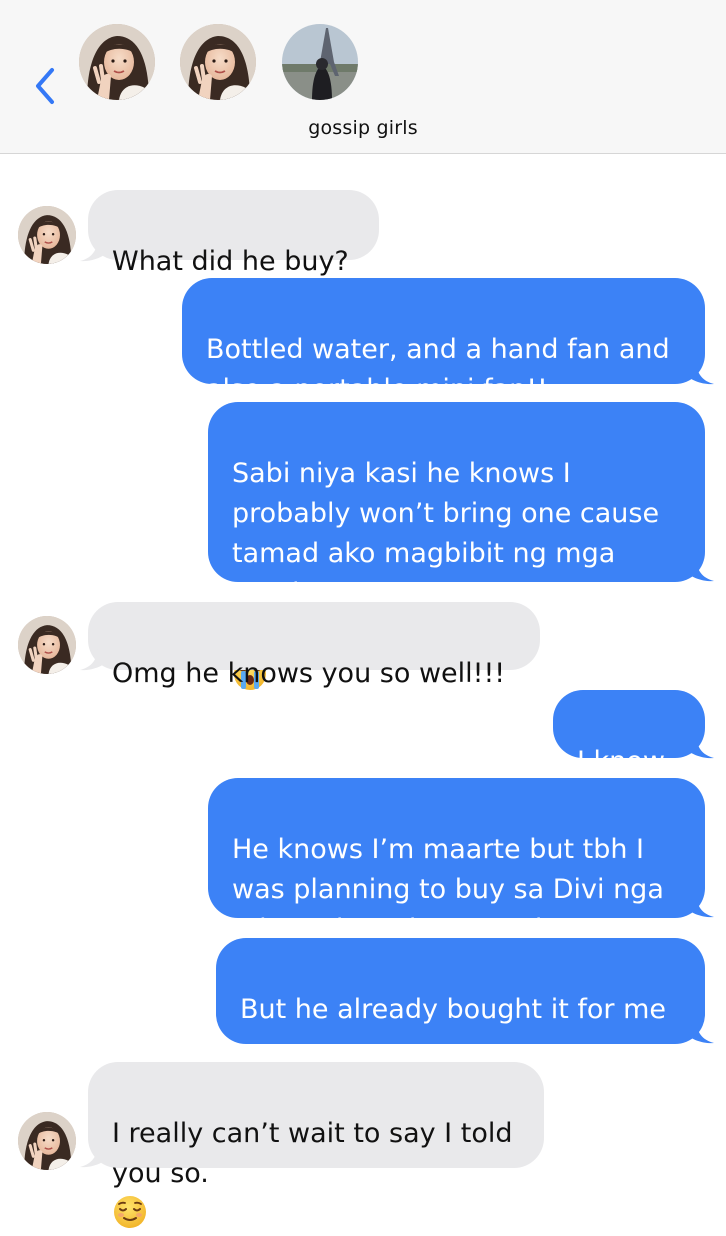  I want to click on chevron-left-icon, so click(45, 86).